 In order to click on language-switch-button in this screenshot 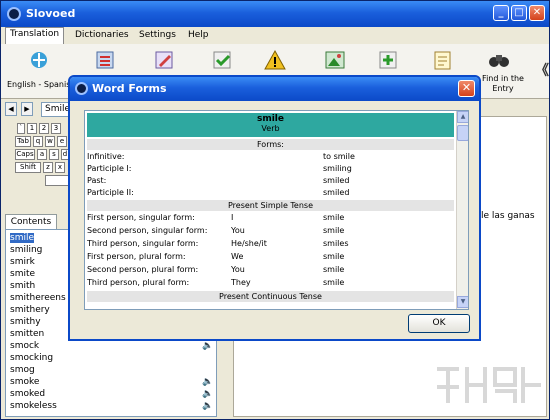, I will do `click(41, 60)`.